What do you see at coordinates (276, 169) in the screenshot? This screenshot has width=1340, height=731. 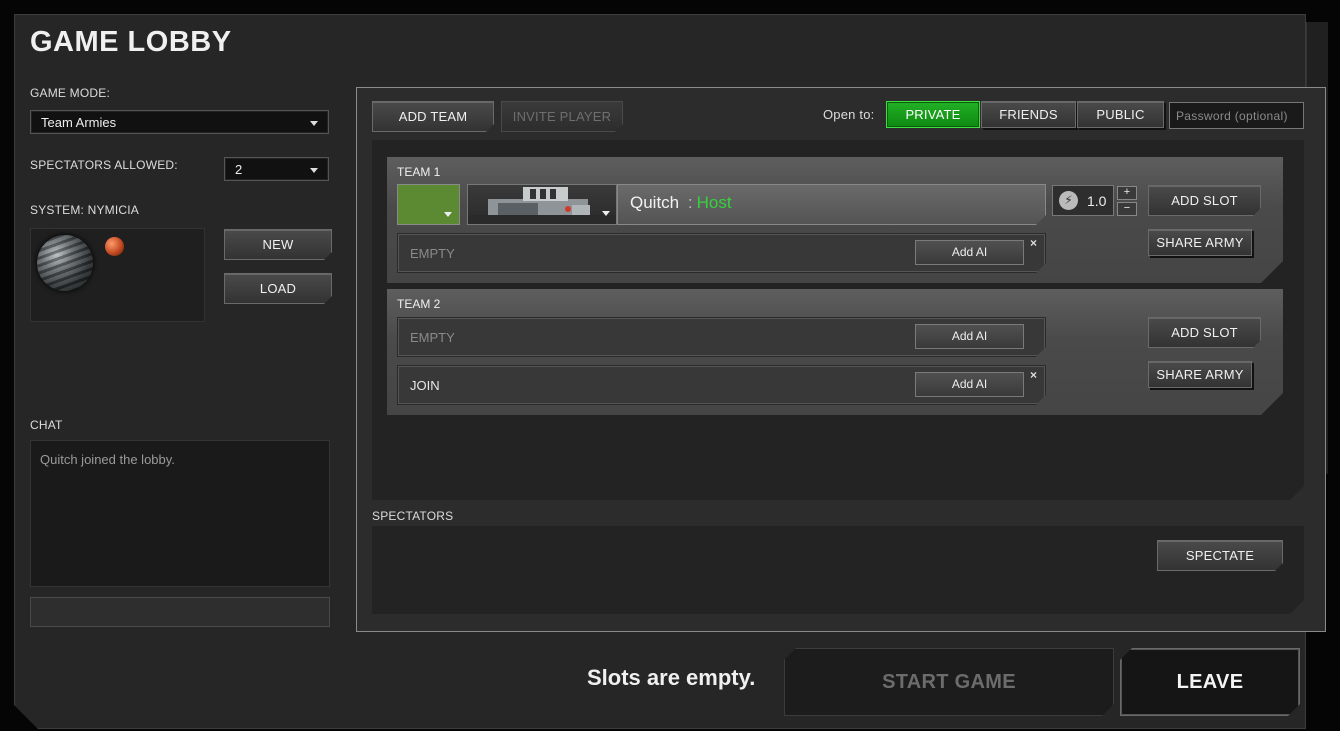 I see `spectators-allowed-dropdown: 2` at bounding box center [276, 169].